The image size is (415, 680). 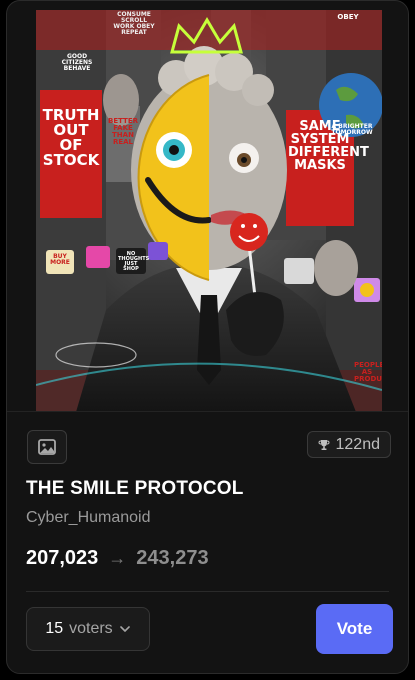 What do you see at coordinates (207, 591) in the screenshot?
I see `footer-divider` at bounding box center [207, 591].